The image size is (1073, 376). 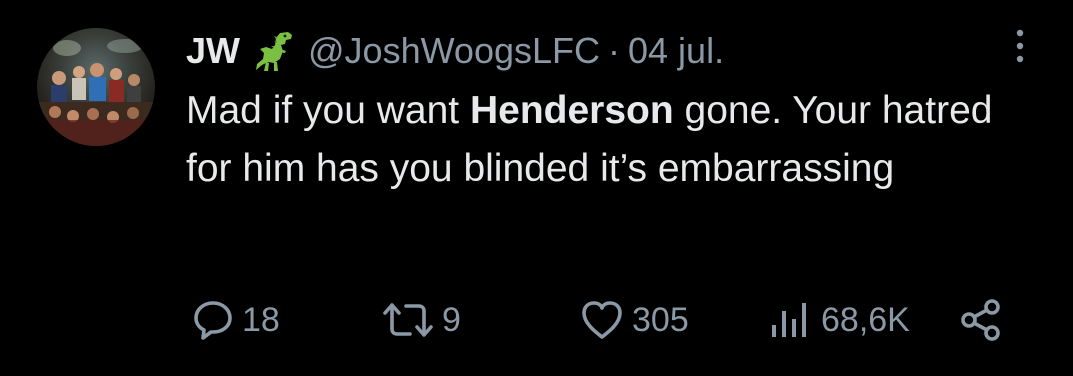 What do you see at coordinates (408, 320) in the screenshot?
I see `repost-icon` at bounding box center [408, 320].